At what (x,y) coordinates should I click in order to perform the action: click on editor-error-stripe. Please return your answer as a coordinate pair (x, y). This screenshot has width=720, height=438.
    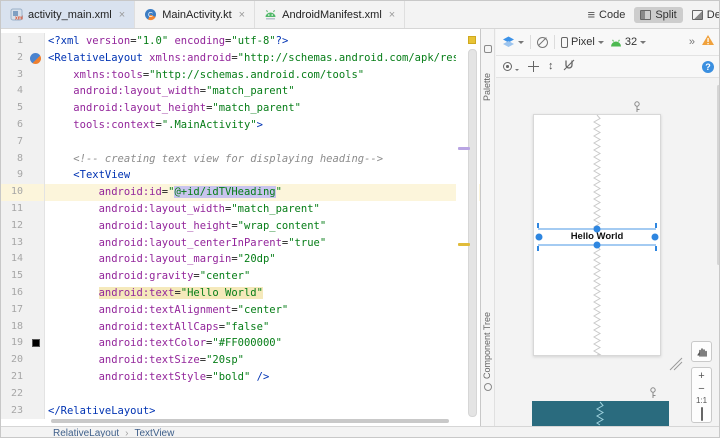
    Looking at the image, I should click on (467, 227).